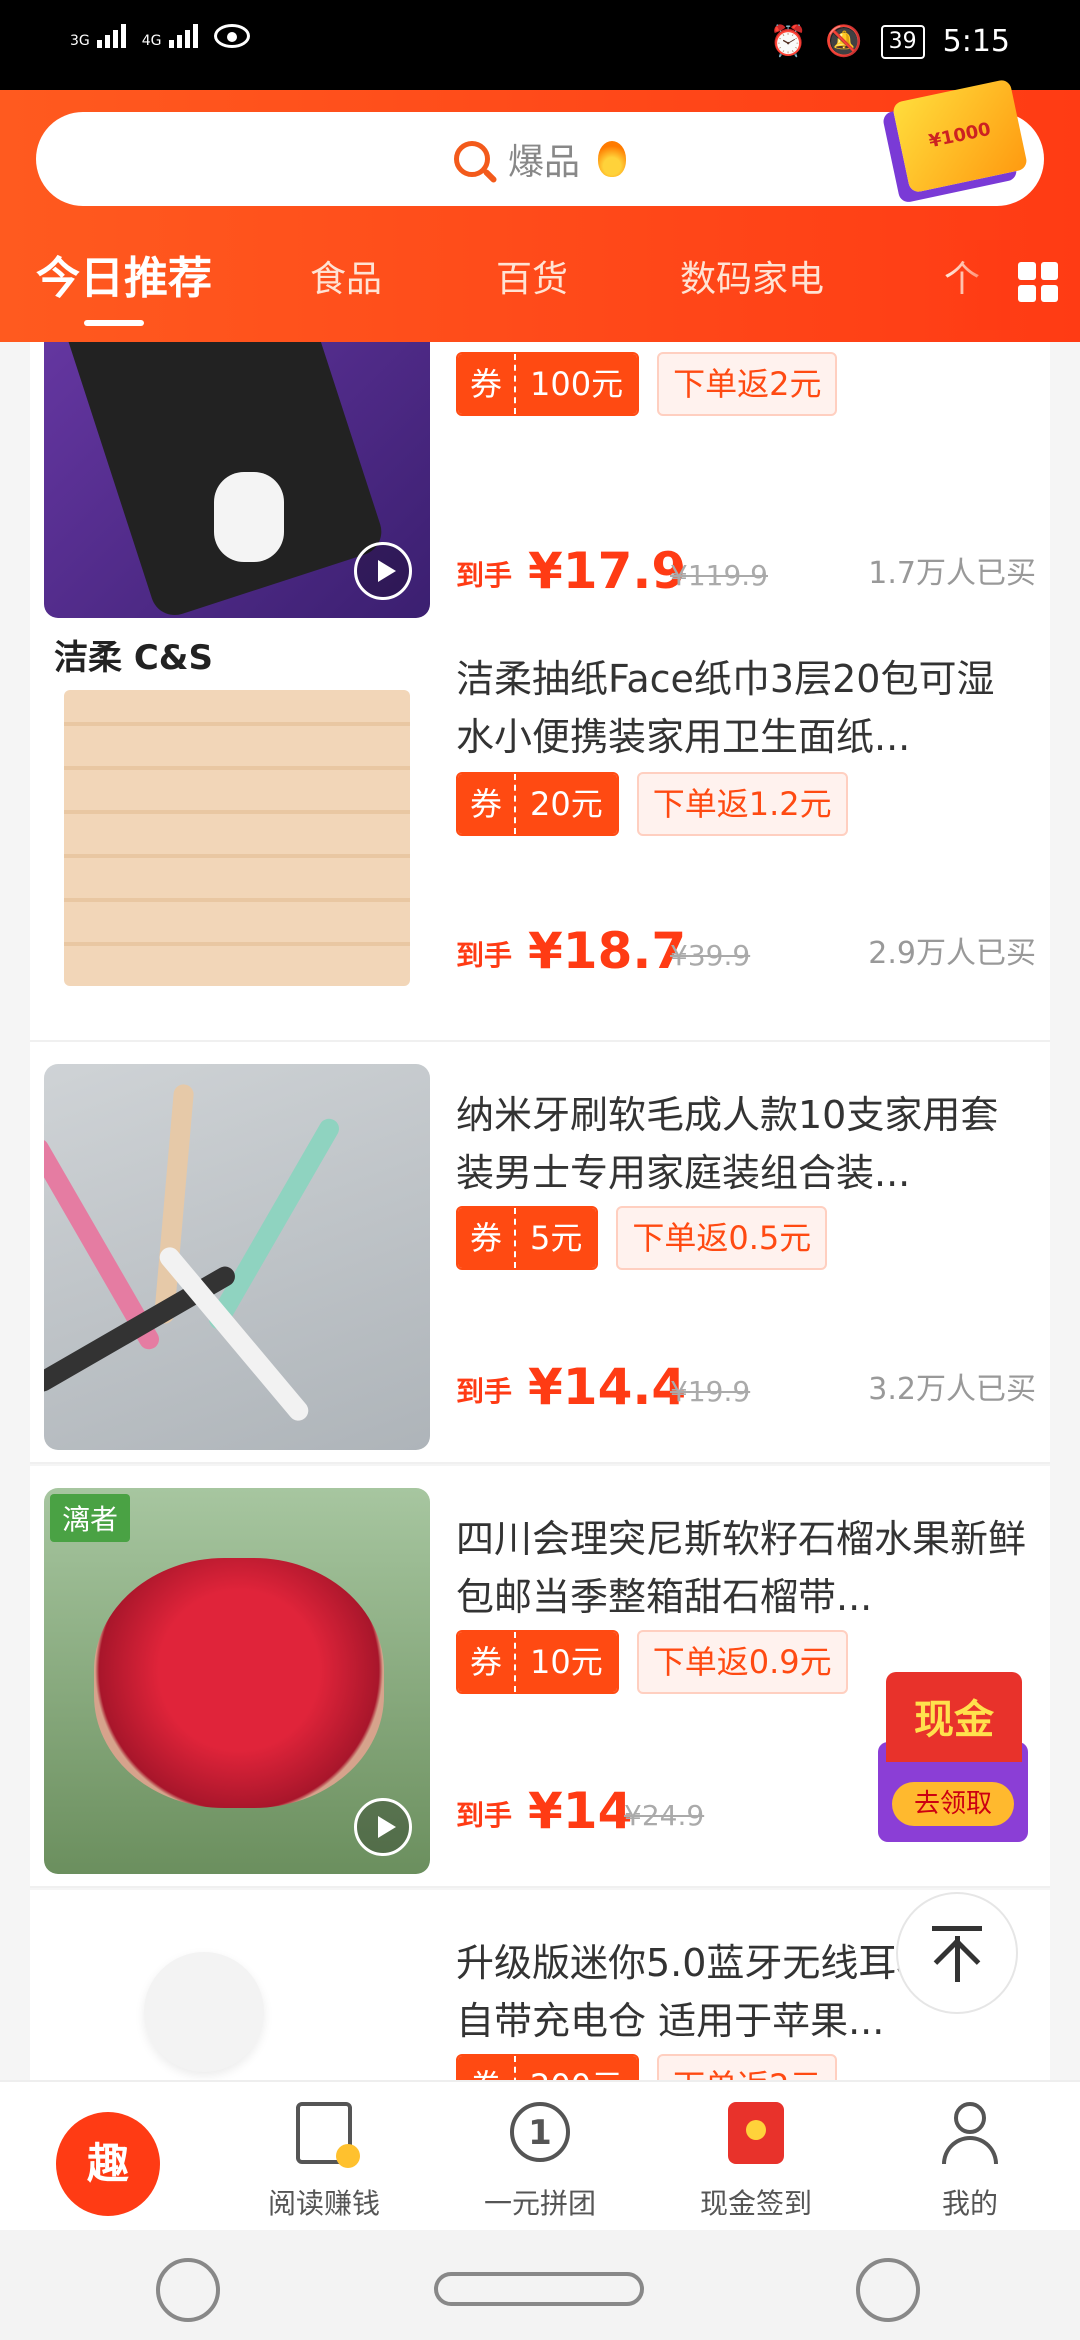  Describe the element at coordinates (580, 1811) in the screenshot. I see `price: ¥14` at that location.